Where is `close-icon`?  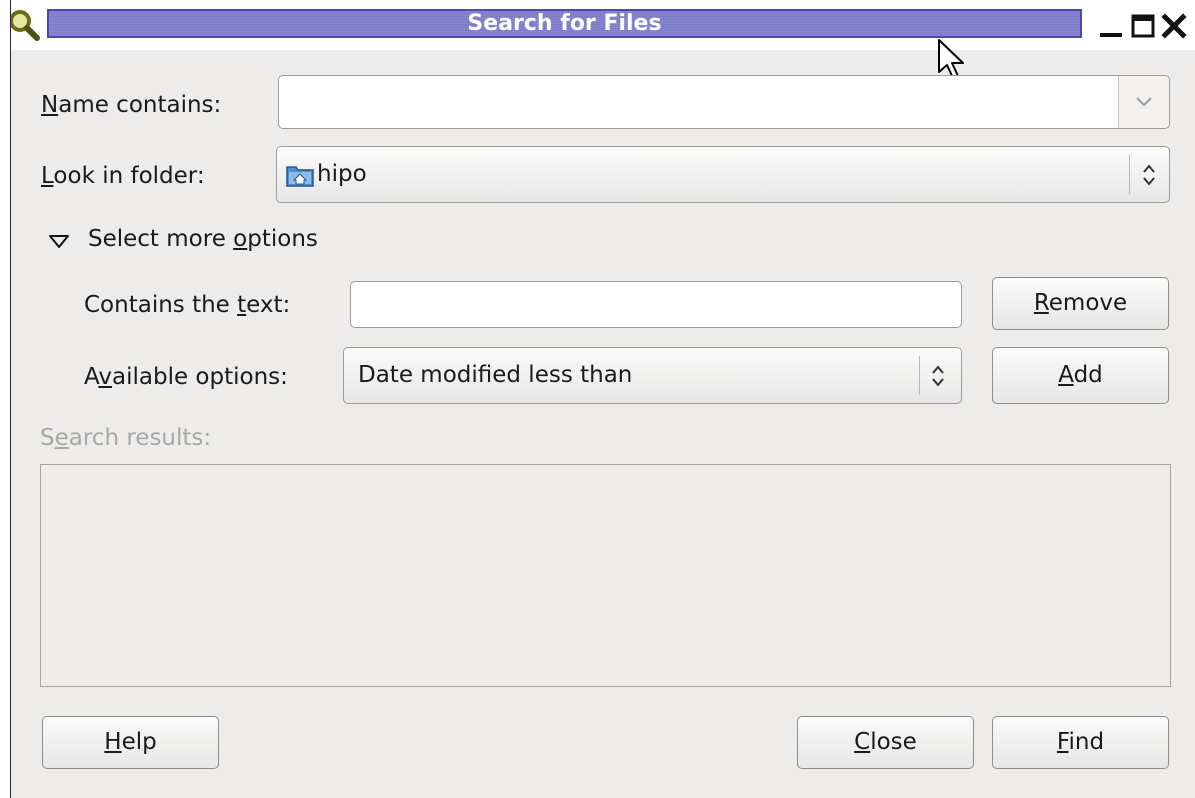
close-icon is located at coordinates (1174, 26).